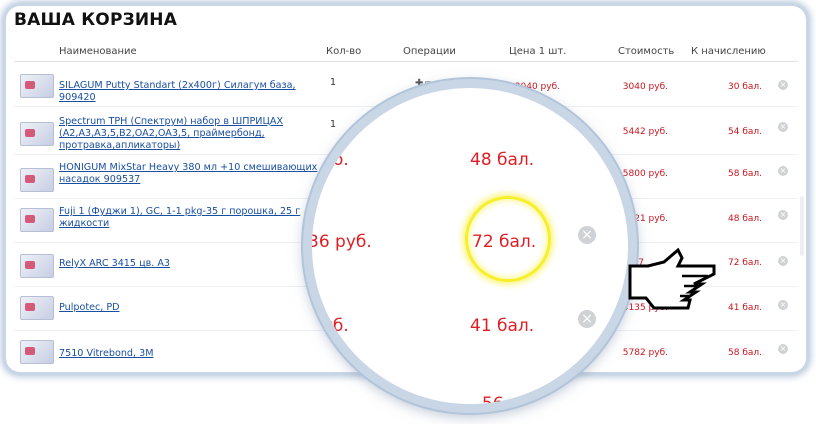 The width and height of the screenshot is (816, 424). What do you see at coordinates (745, 219) in the screenshot?
I see `bonus-value: 48 бал.` at bounding box center [745, 219].